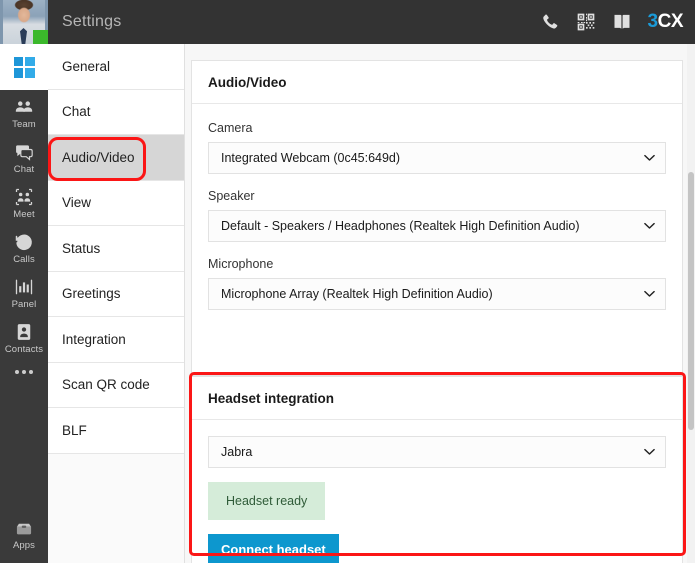 The width and height of the screenshot is (695, 563). Describe the element at coordinates (24, 259) in the screenshot. I see `rail-label-calls: Calls` at that location.